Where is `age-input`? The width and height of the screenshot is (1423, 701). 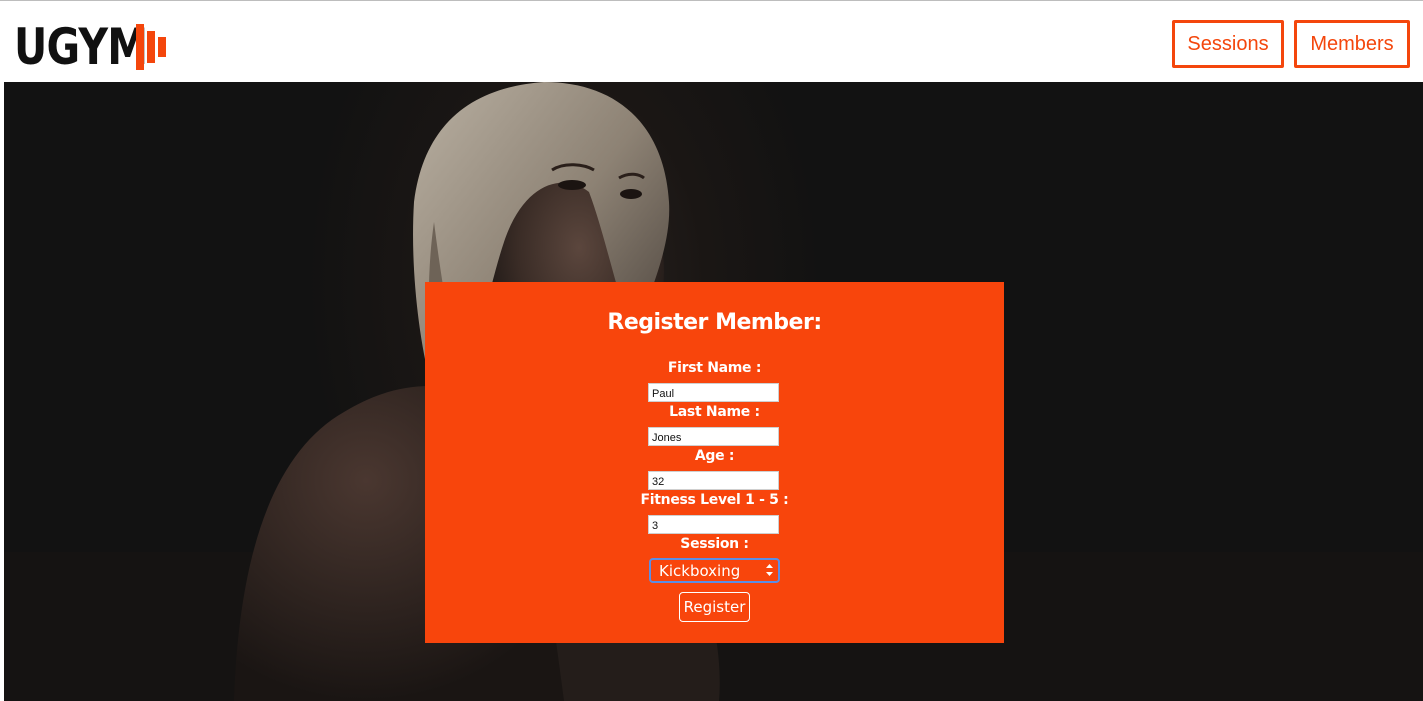
age-input is located at coordinates (713, 480).